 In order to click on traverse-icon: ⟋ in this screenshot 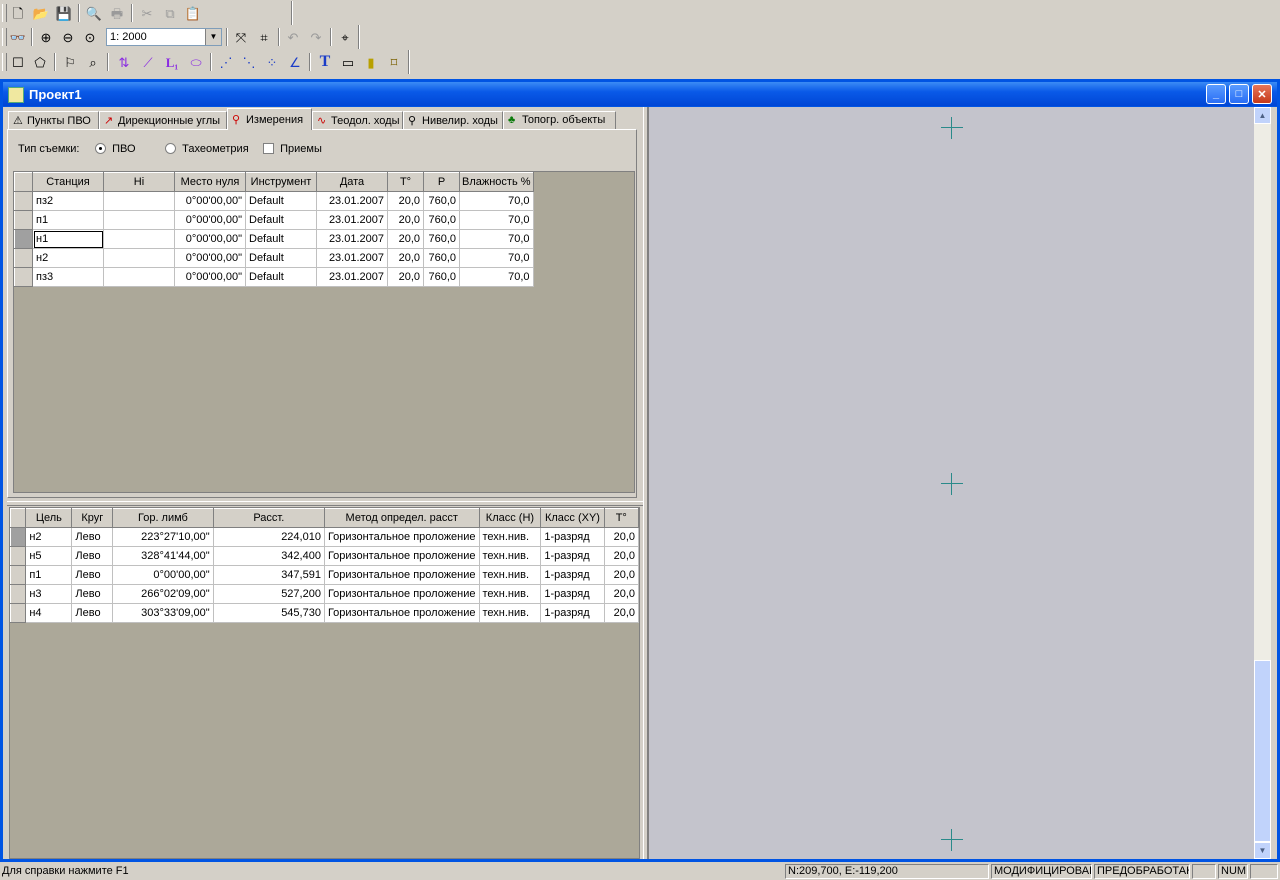, I will do `click(148, 62)`.